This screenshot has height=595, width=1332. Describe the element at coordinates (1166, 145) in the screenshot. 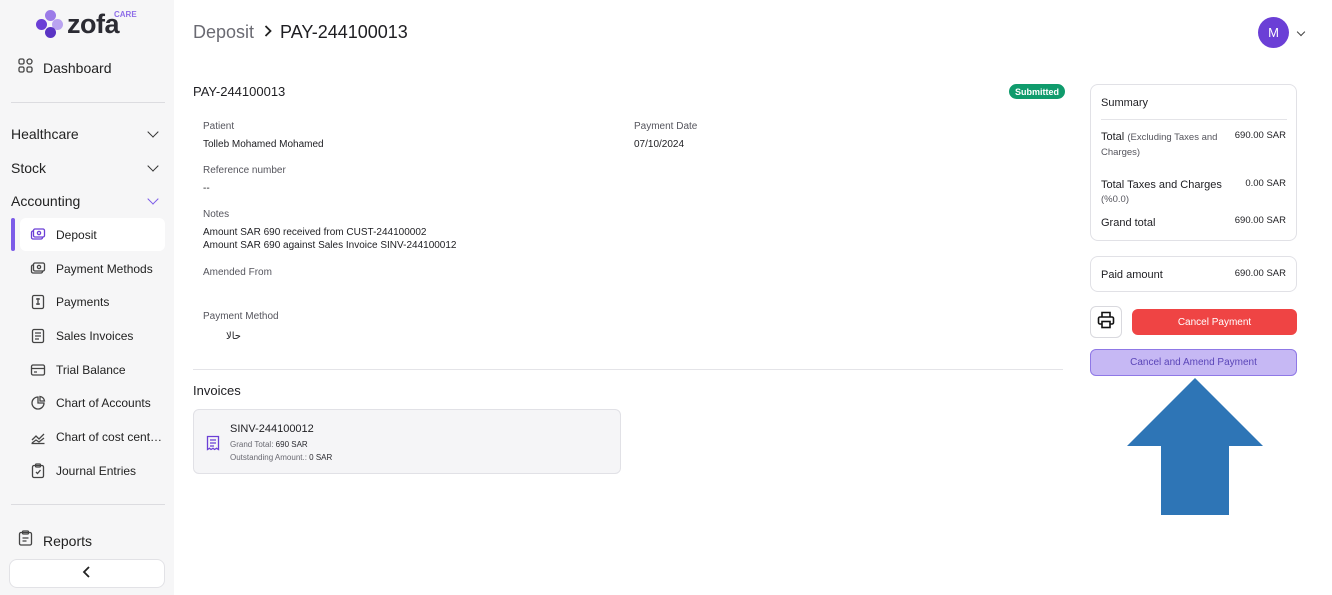

I see `summary-total-label: Total (Excluding Taxes and Charges)` at that location.